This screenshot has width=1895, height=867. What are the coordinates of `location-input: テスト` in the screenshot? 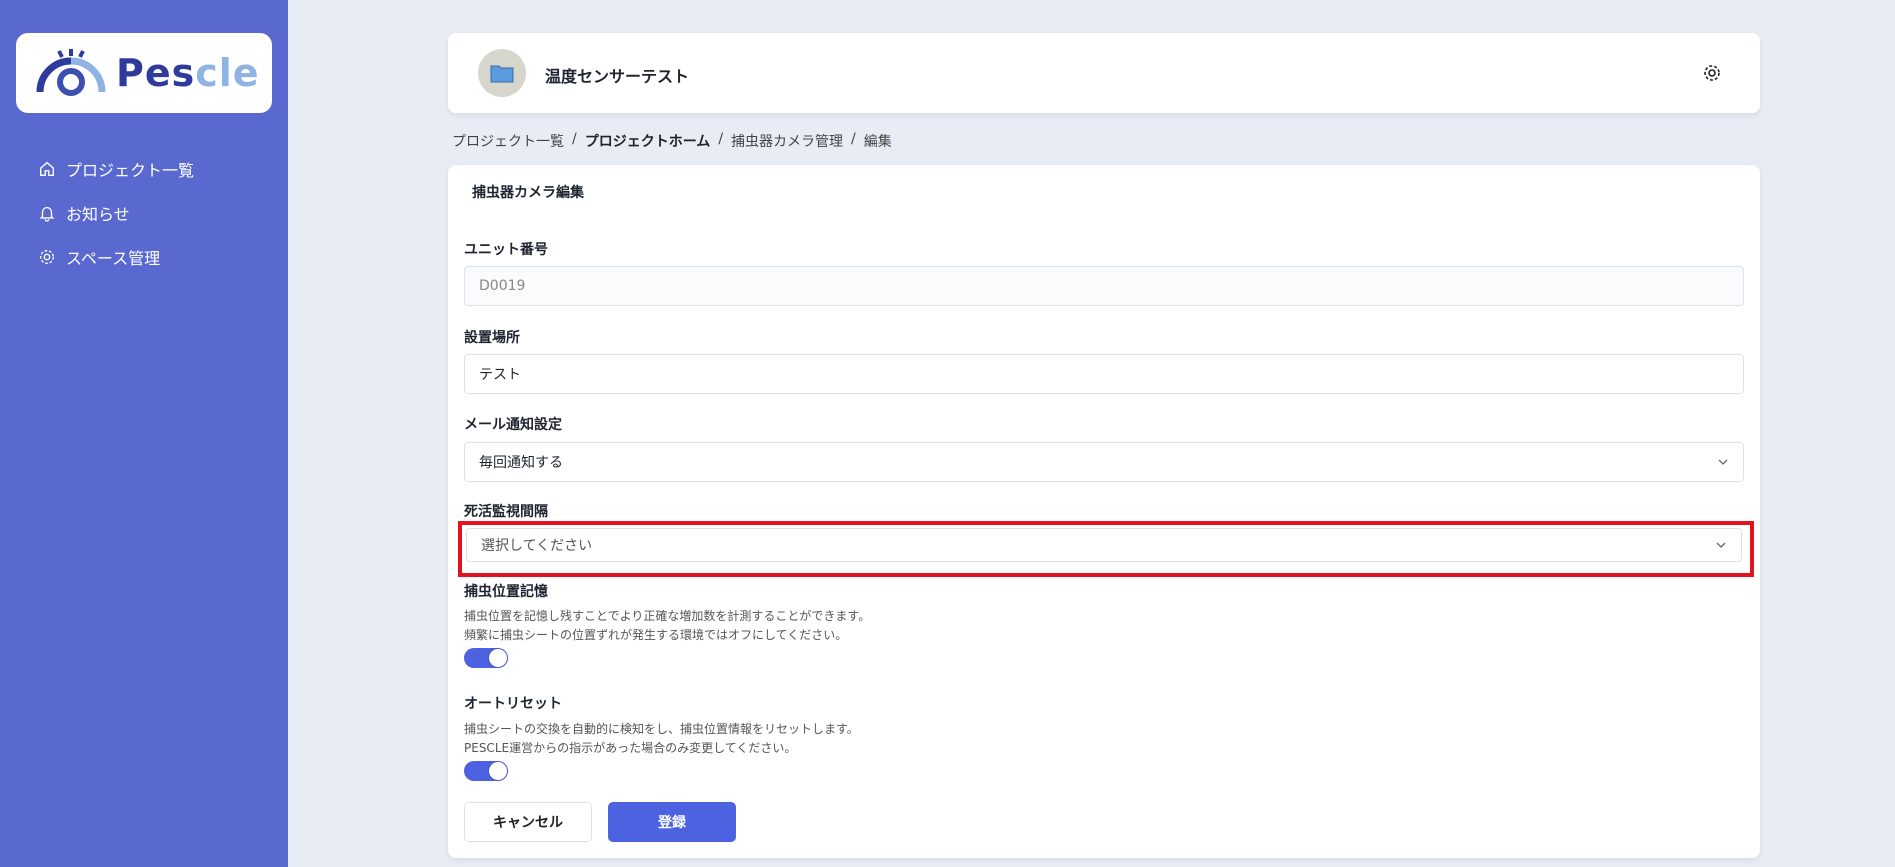 It's located at (1104, 374).